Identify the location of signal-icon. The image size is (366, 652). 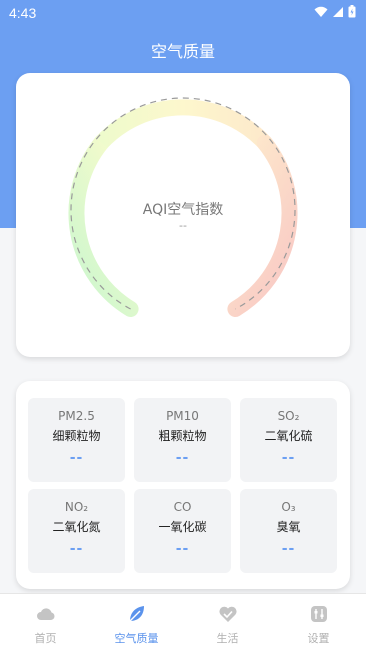
(338, 11).